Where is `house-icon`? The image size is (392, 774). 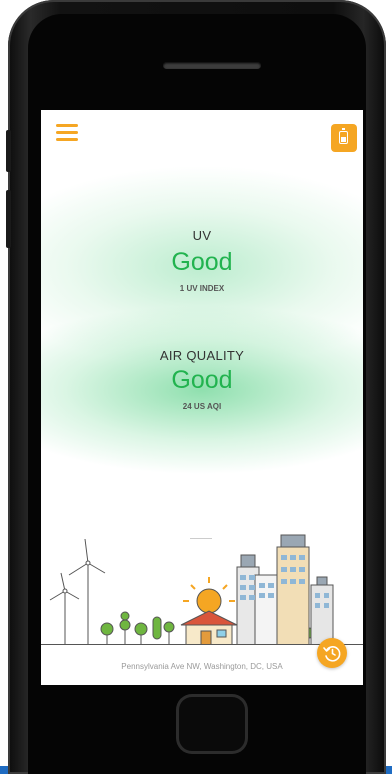 house-icon is located at coordinates (209, 627).